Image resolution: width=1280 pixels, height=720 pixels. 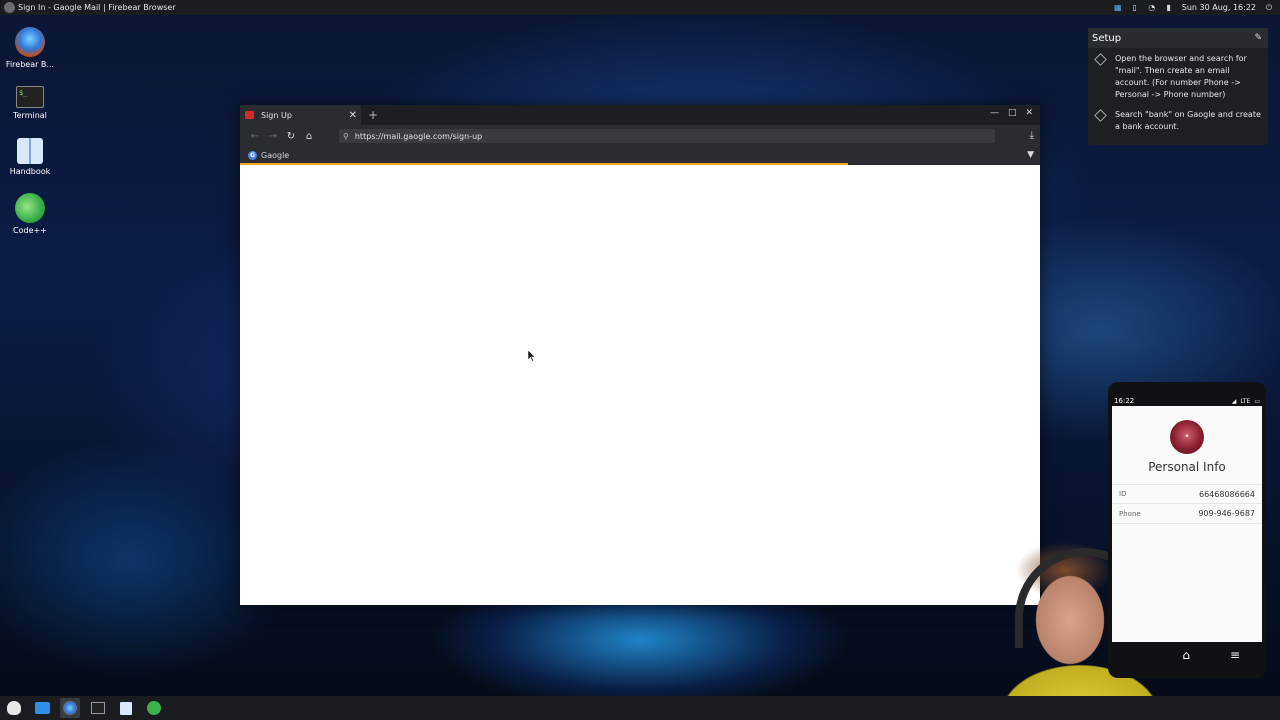 I want to click on desktop-icon-label: Code++, so click(x=30, y=230).